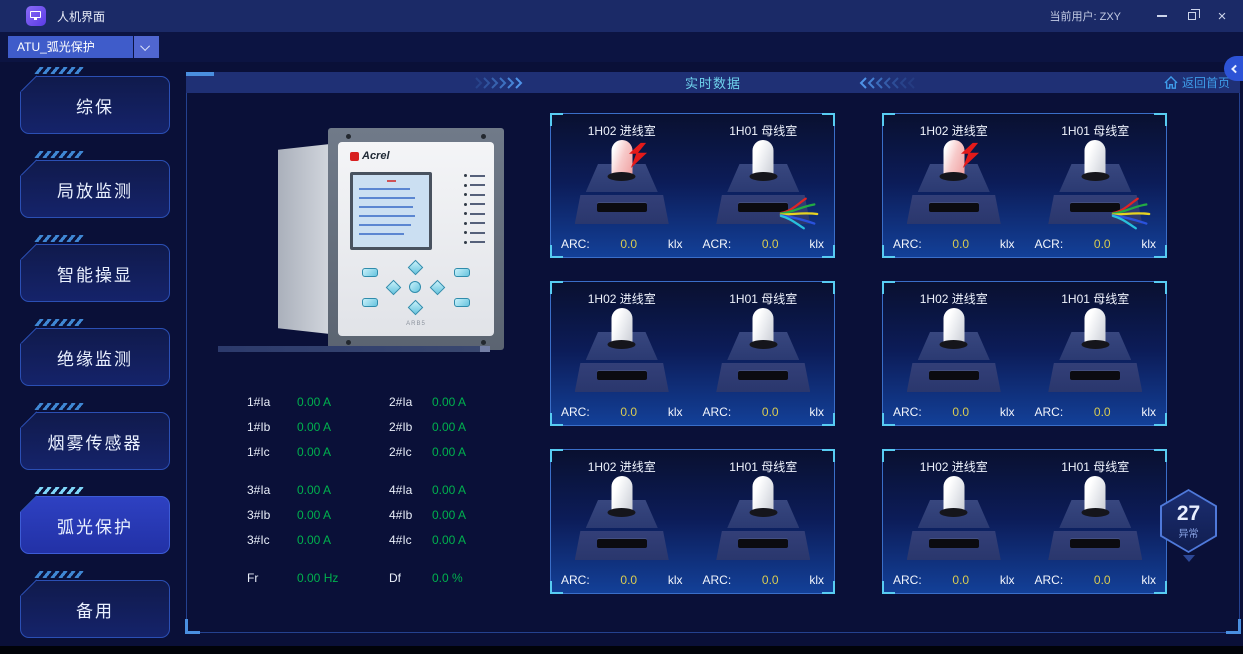 The image size is (1243, 654). Describe the element at coordinates (1131, 213) in the screenshot. I see `fiber-wires-icon` at that location.